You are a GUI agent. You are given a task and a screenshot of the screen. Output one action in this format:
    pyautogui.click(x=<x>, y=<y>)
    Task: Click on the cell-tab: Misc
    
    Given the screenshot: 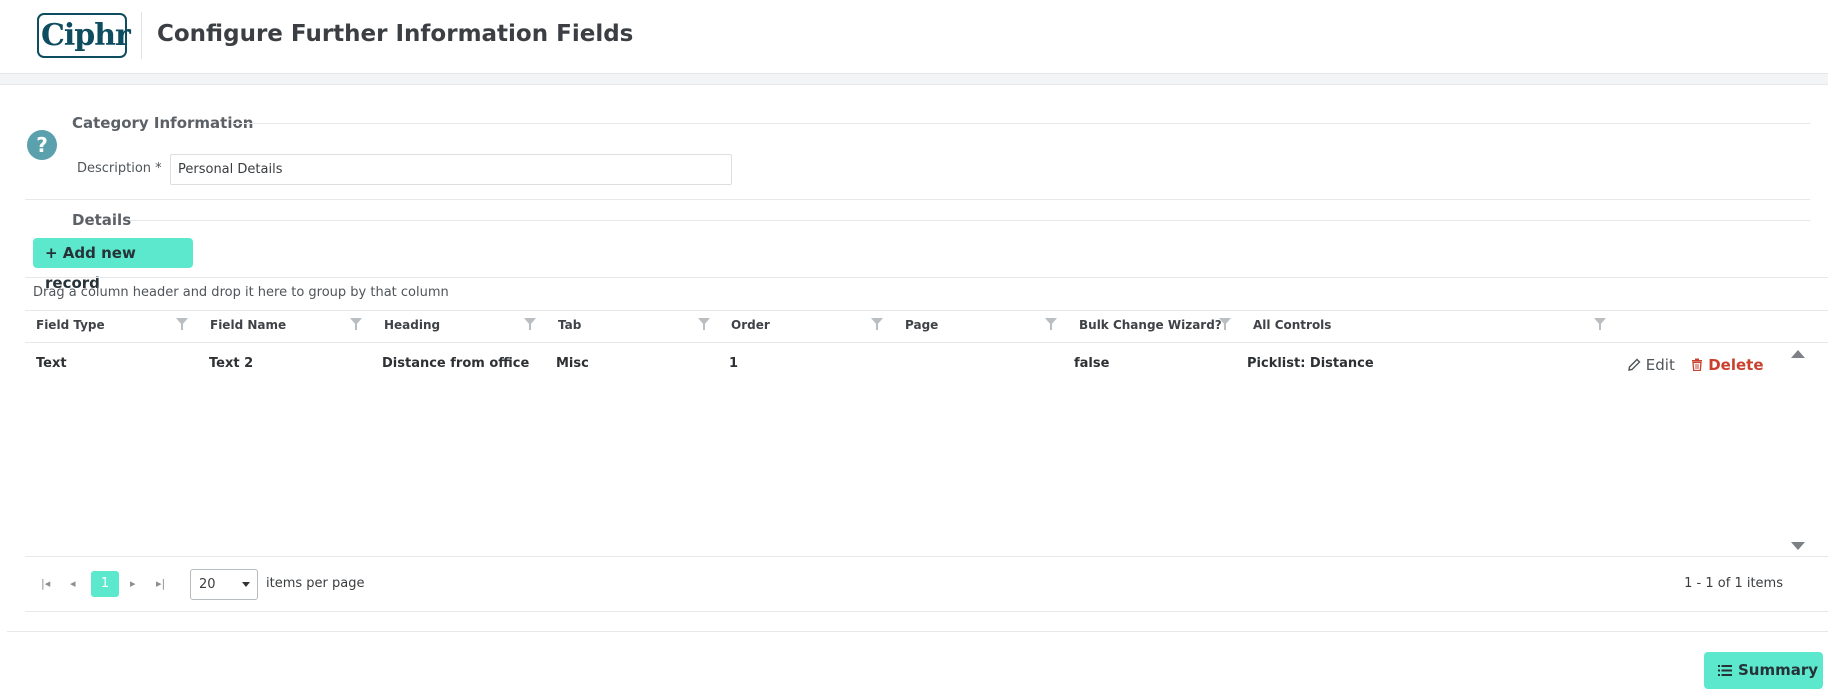 What is the action you would take?
    pyautogui.click(x=572, y=363)
    